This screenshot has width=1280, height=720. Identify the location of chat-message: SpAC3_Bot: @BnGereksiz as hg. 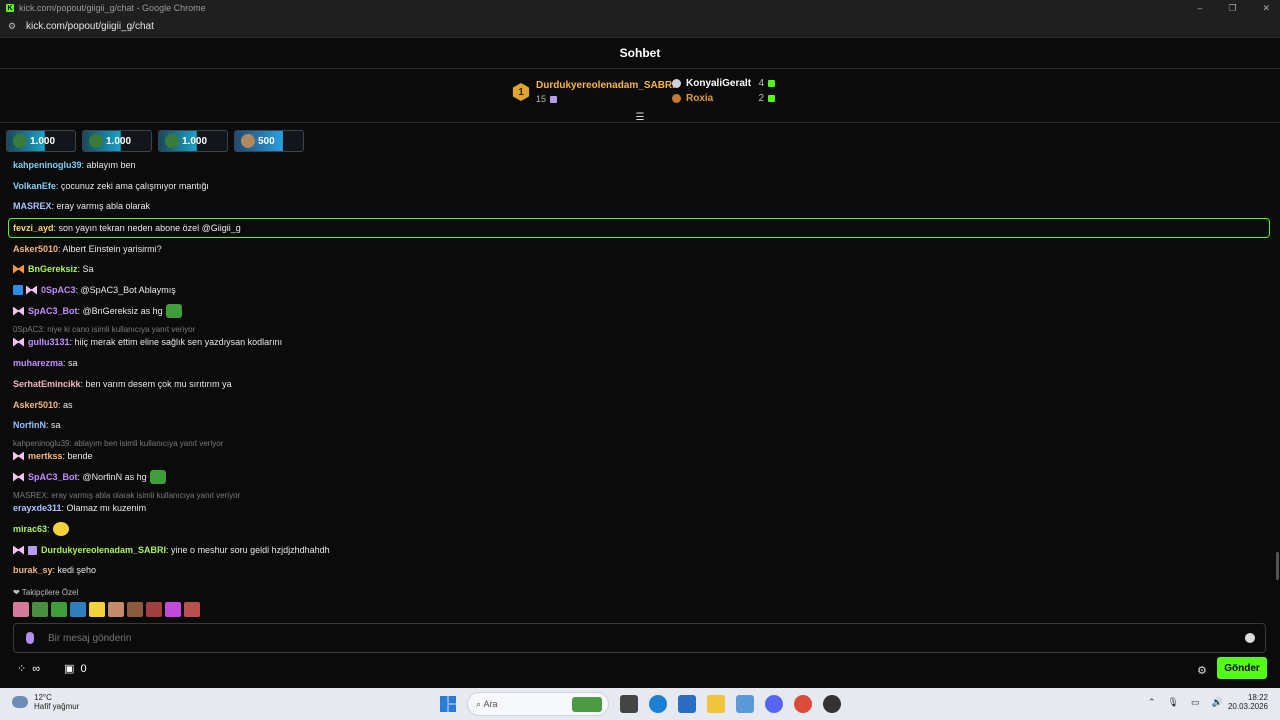
(97, 311).